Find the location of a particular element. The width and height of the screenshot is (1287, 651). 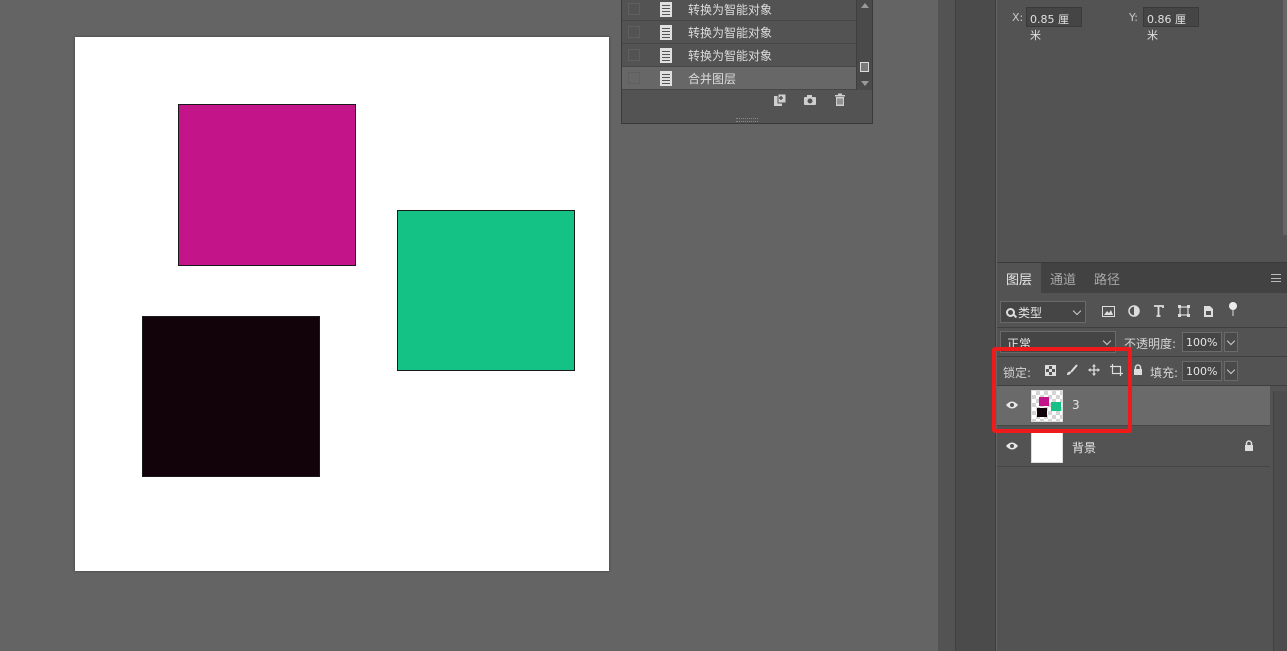

search-icon is located at coordinates (1010, 312).